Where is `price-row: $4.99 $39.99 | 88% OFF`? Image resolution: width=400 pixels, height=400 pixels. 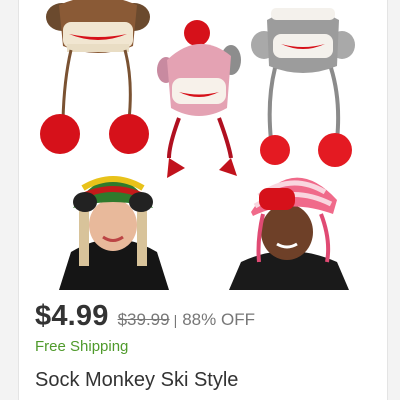 price-row: $4.99 $39.99 | 88% OFF is located at coordinates (145, 316).